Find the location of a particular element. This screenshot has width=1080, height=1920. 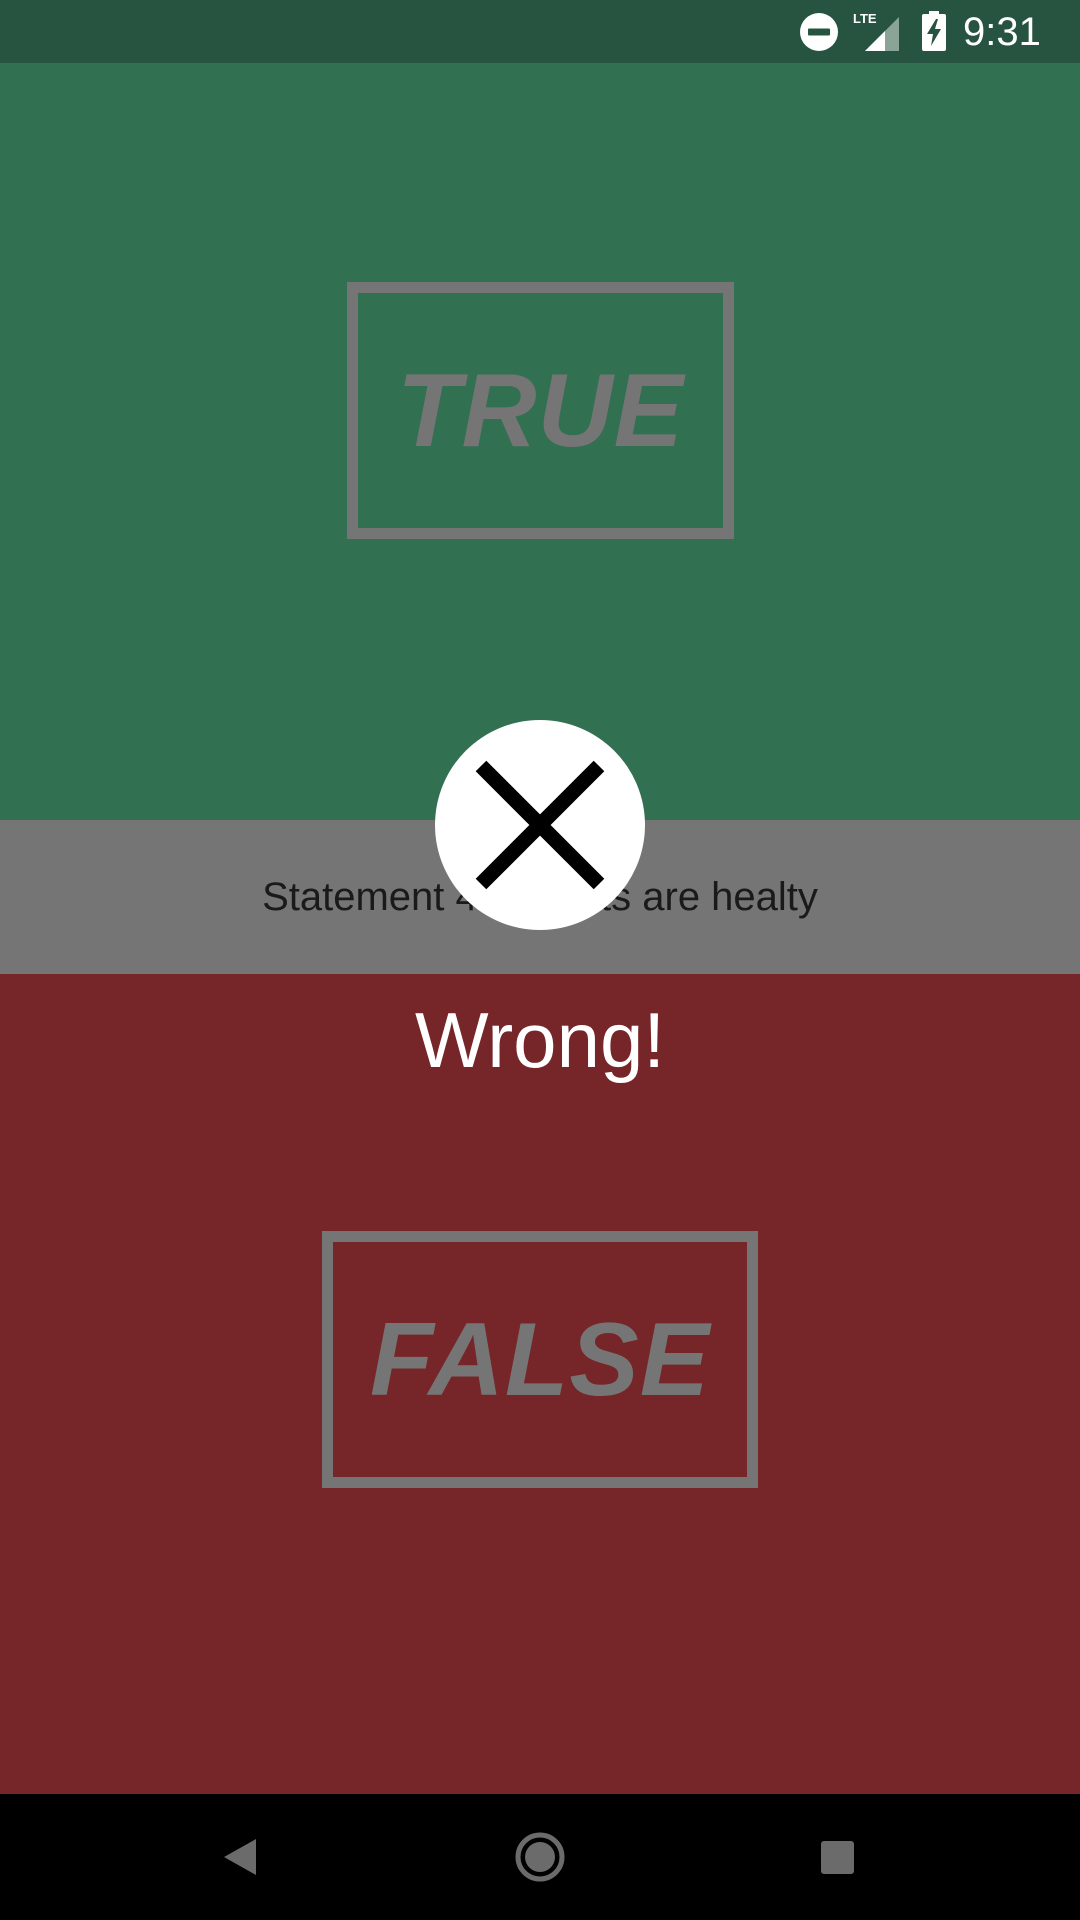

lte-signal-icon: LTE is located at coordinates (876, 31).